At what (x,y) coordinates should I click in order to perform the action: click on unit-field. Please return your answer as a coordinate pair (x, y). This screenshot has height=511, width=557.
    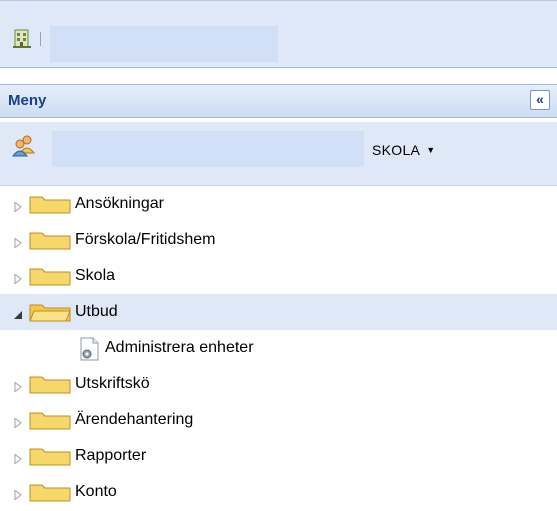
    Looking at the image, I should click on (164, 44).